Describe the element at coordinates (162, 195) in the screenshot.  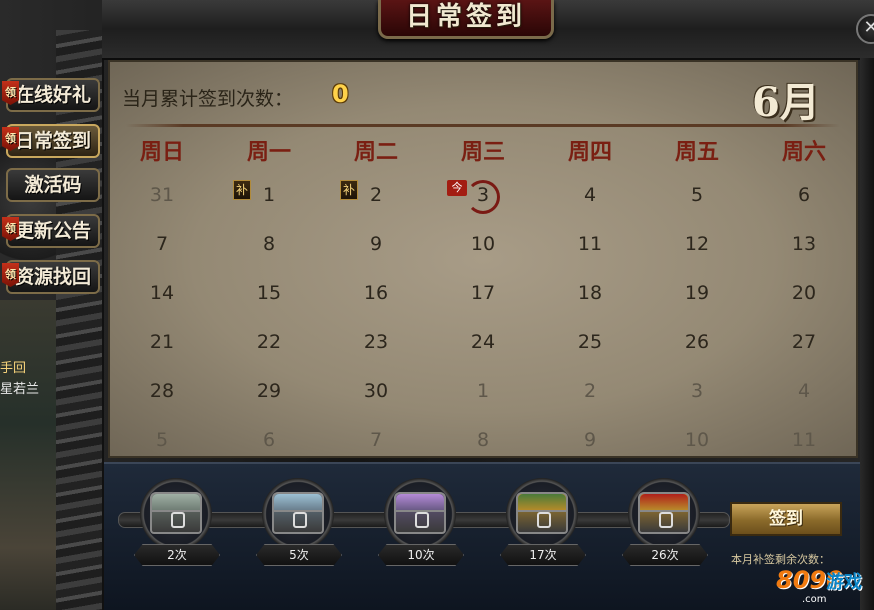
I see `calendar-day: 31` at that location.